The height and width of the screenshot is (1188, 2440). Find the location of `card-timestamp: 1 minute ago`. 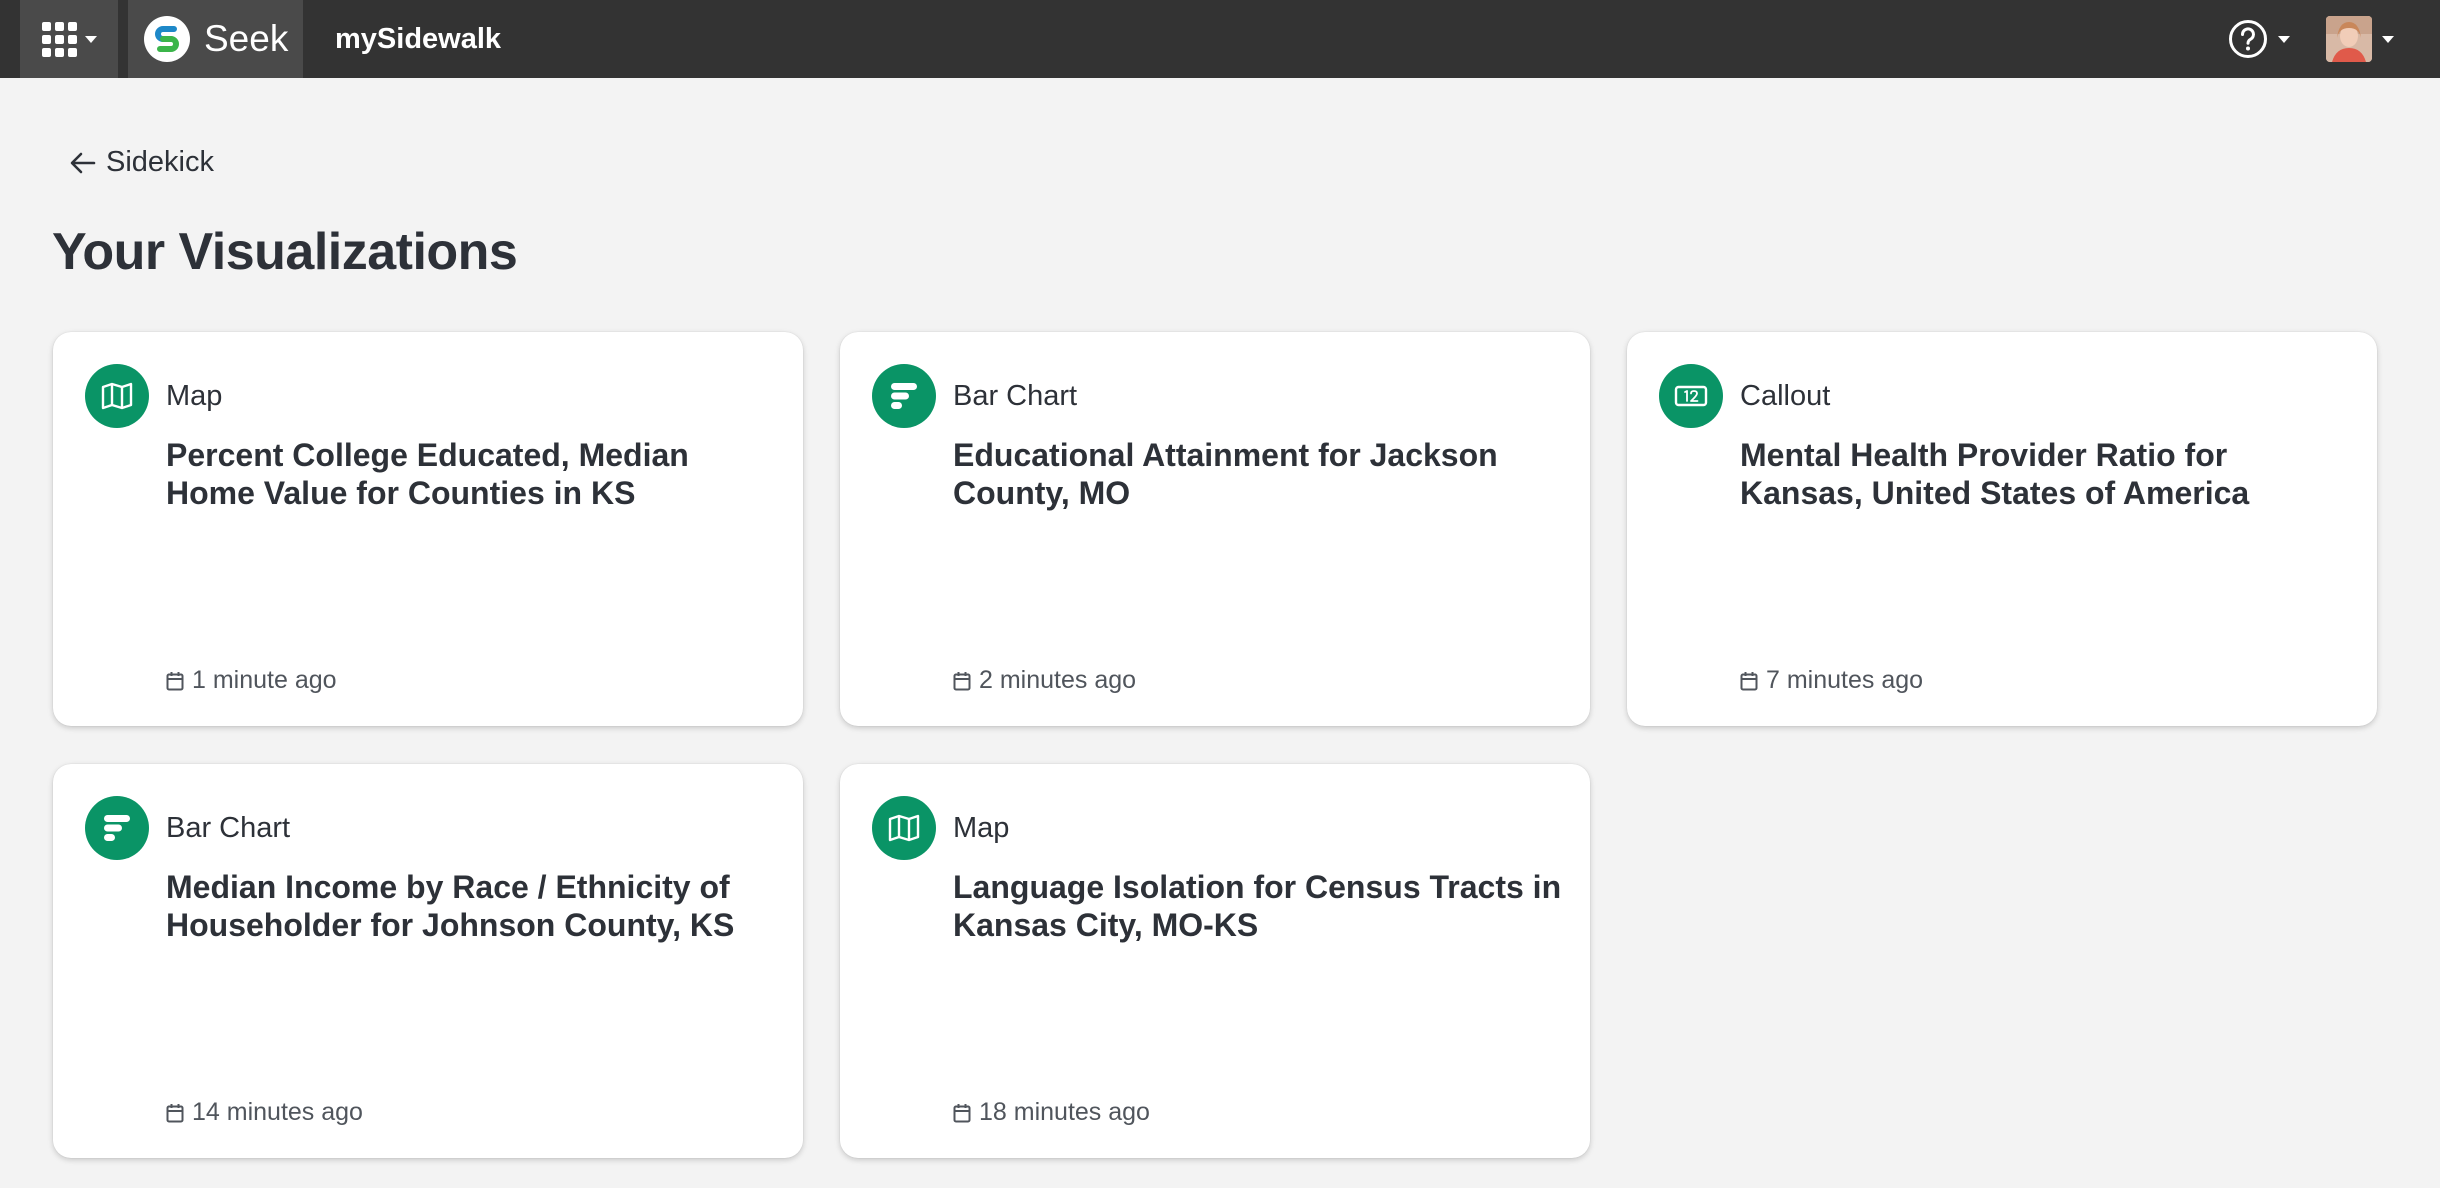

card-timestamp: 1 minute ago is located at coordinates (251, 680).